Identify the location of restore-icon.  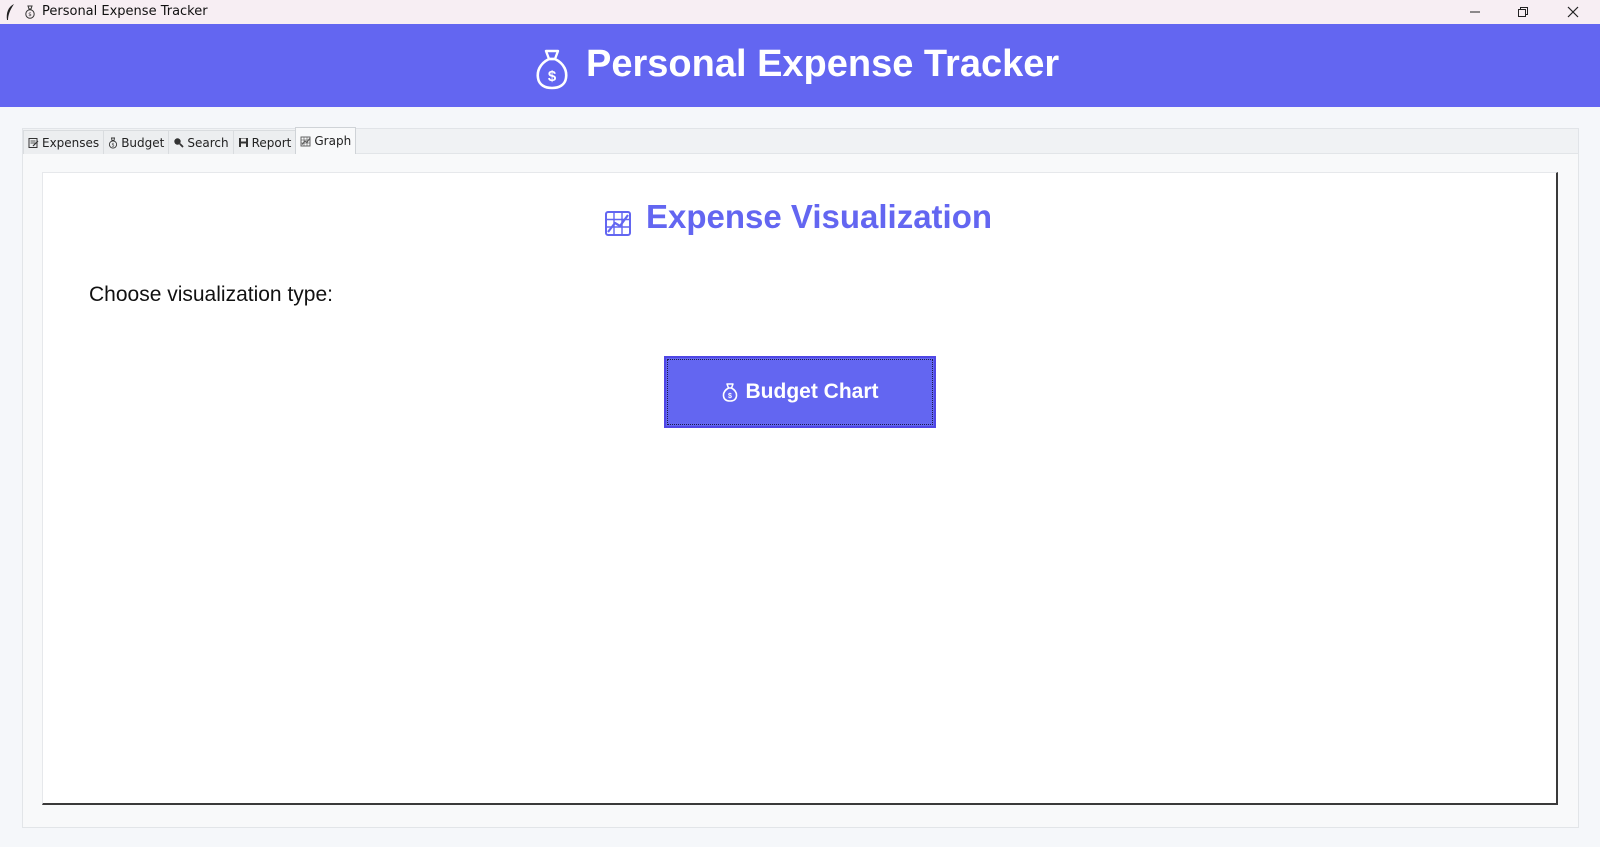
(1523, 12).